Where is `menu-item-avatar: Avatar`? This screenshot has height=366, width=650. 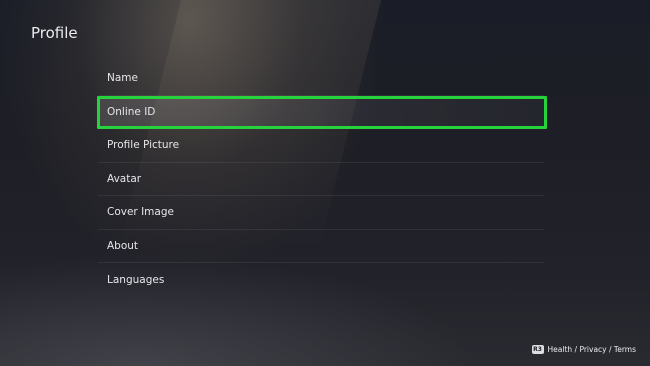
menu-item-avatar: Avatar is located at coordinates (321, 179).